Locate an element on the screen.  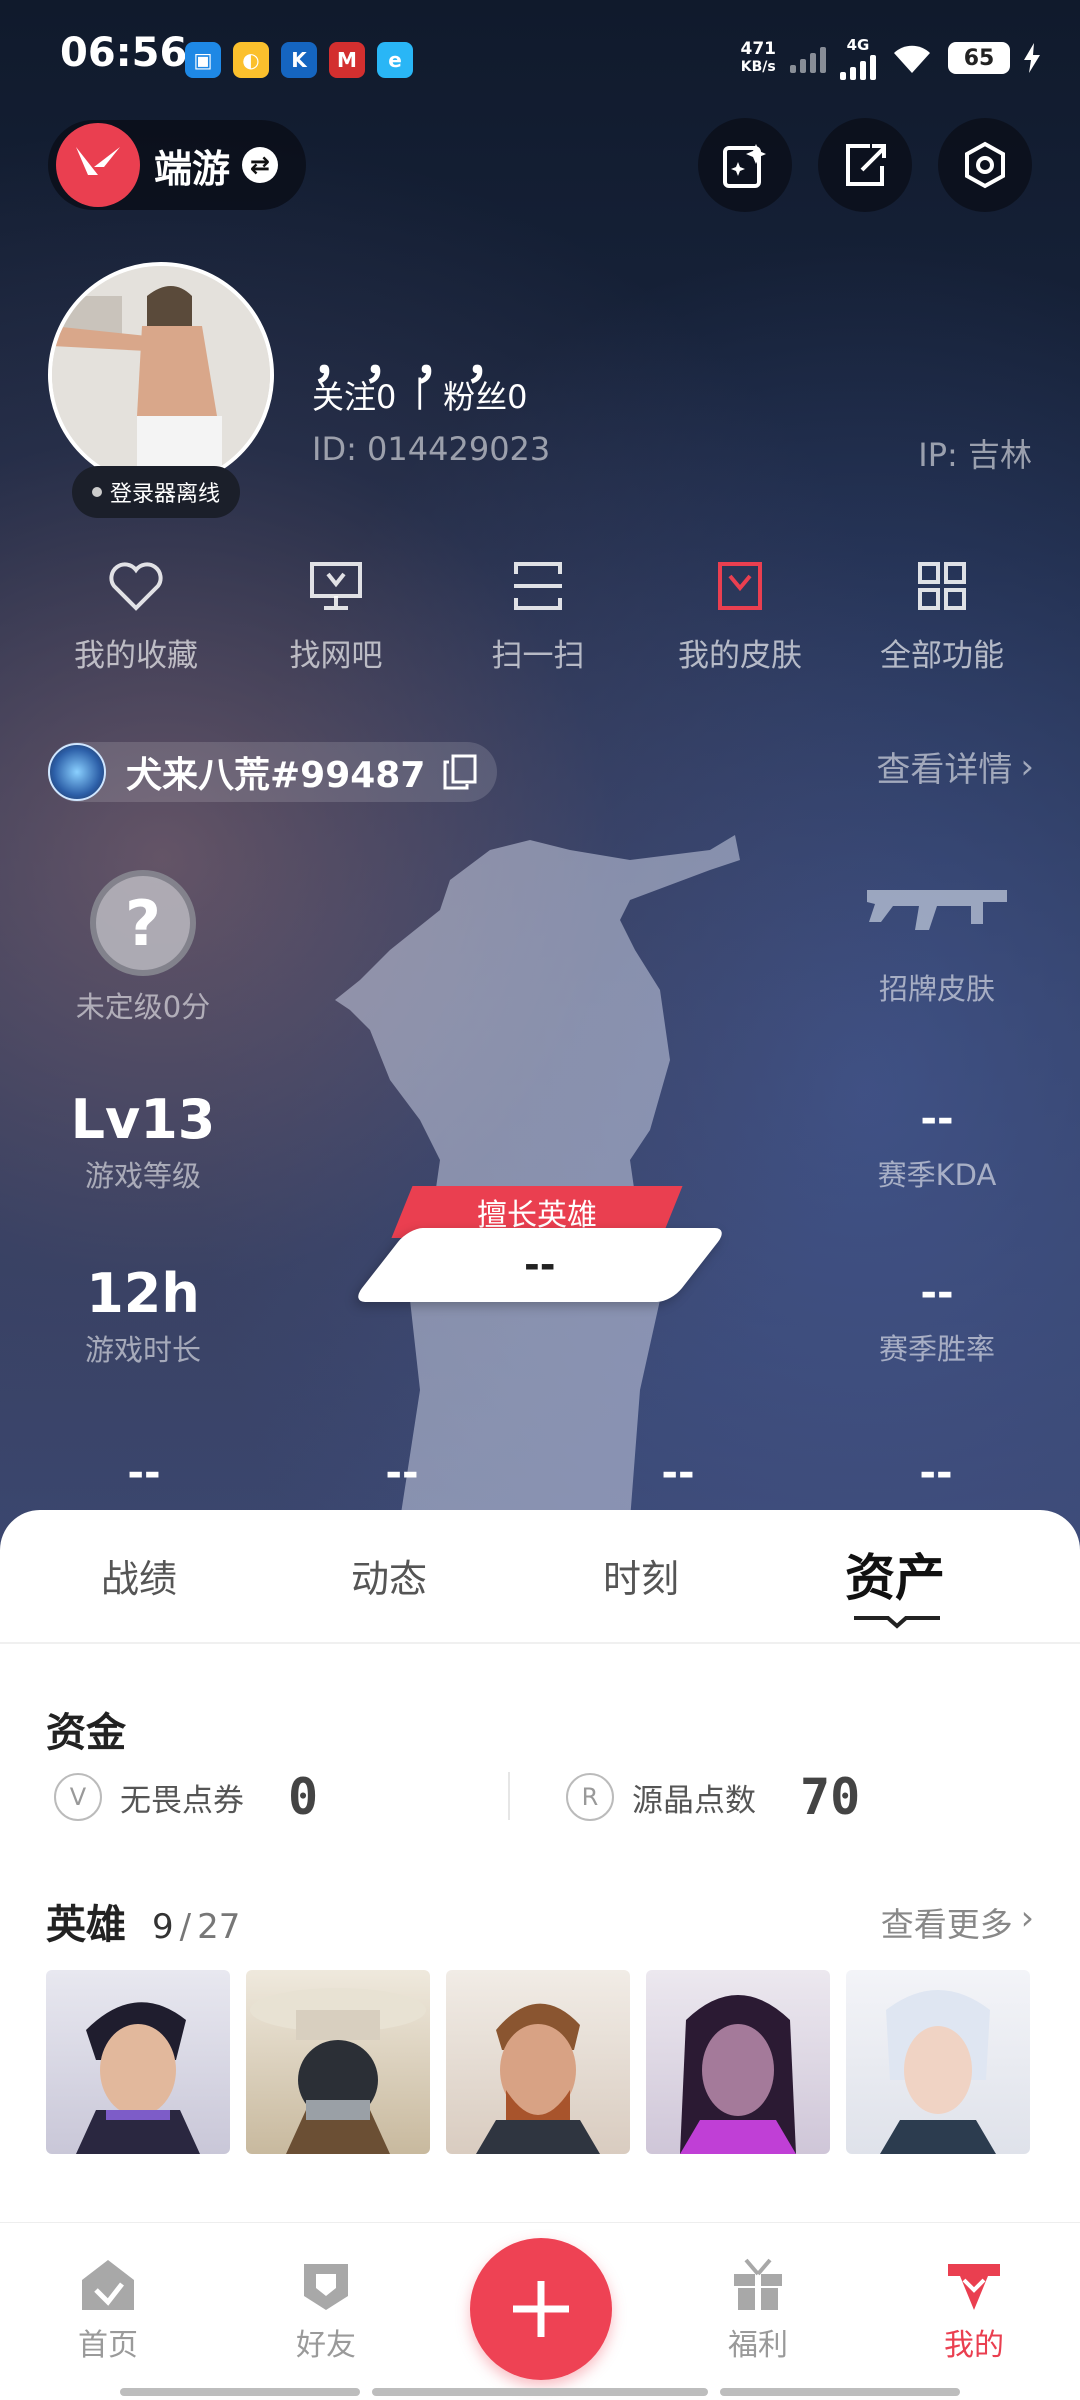
hero-list is located at coordinates (538, 2062).